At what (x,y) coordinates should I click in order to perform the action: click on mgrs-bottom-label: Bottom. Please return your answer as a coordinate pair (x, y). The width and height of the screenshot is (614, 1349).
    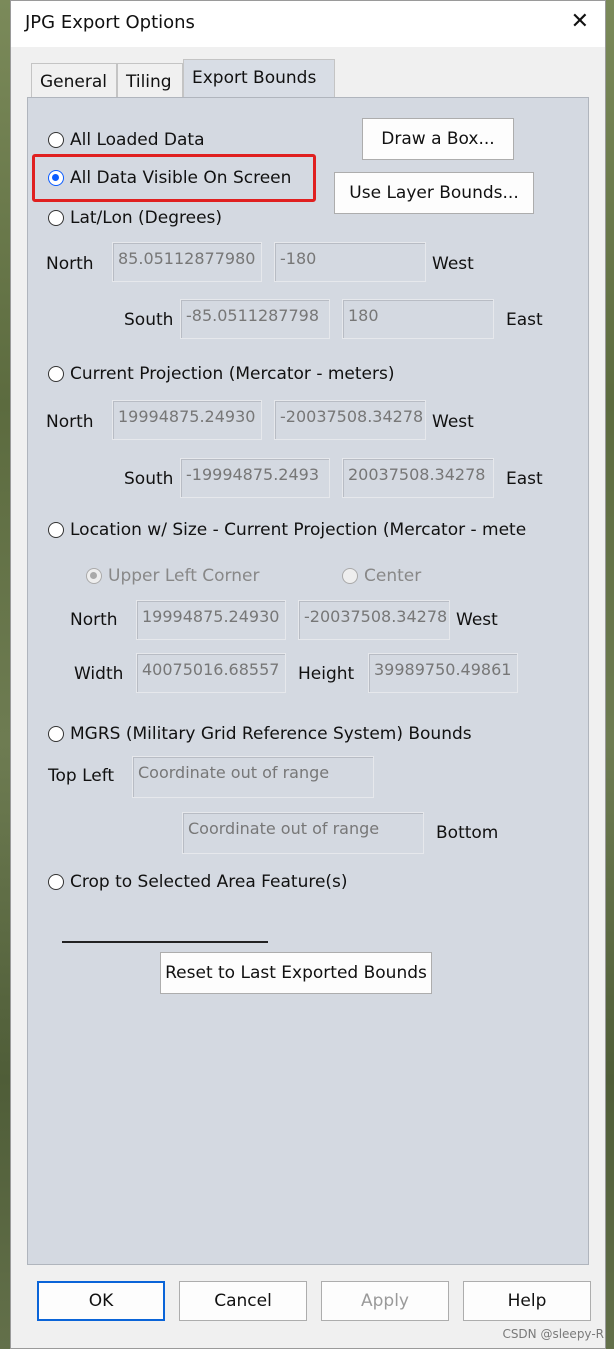
    Looking at the image, I should click on (467, 833).